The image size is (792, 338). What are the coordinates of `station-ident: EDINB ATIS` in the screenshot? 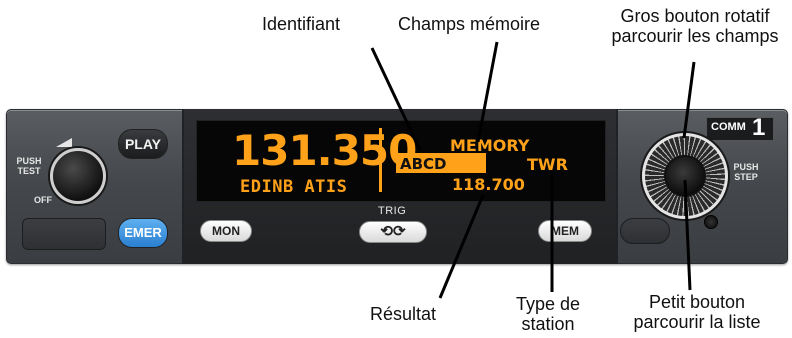 It's located at (294, 187).